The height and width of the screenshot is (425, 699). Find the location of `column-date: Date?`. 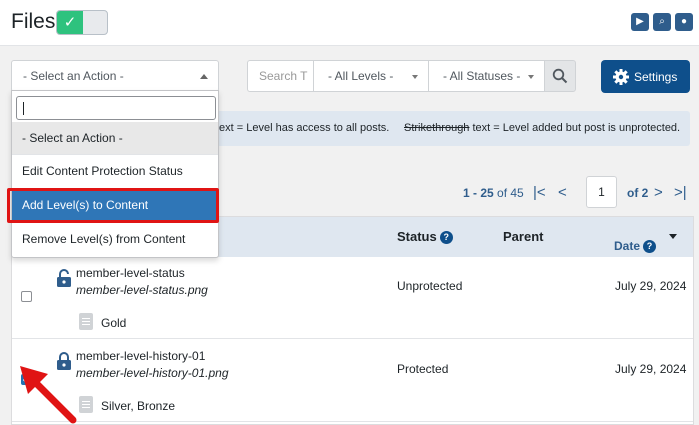

column-date: Date? is located at coordinates (635, 246).